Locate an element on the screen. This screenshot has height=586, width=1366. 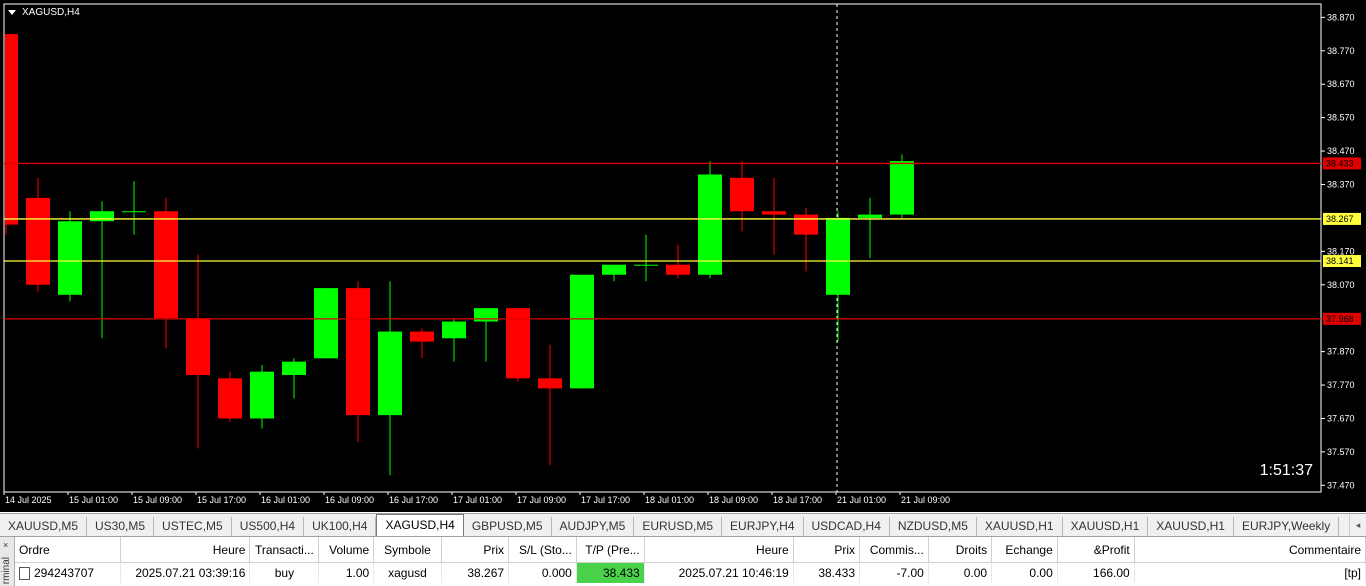
price-level-label: 37.968 is located at coordinates (1340, 319).